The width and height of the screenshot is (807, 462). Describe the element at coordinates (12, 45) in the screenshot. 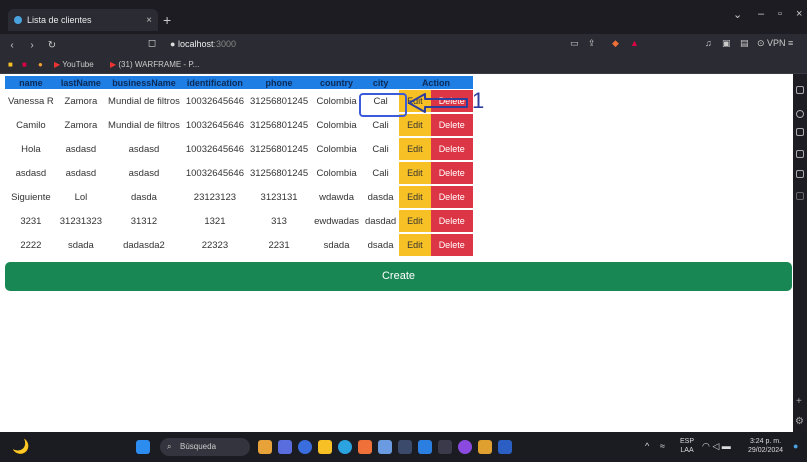

I see `back-icon: ‹` at that location.